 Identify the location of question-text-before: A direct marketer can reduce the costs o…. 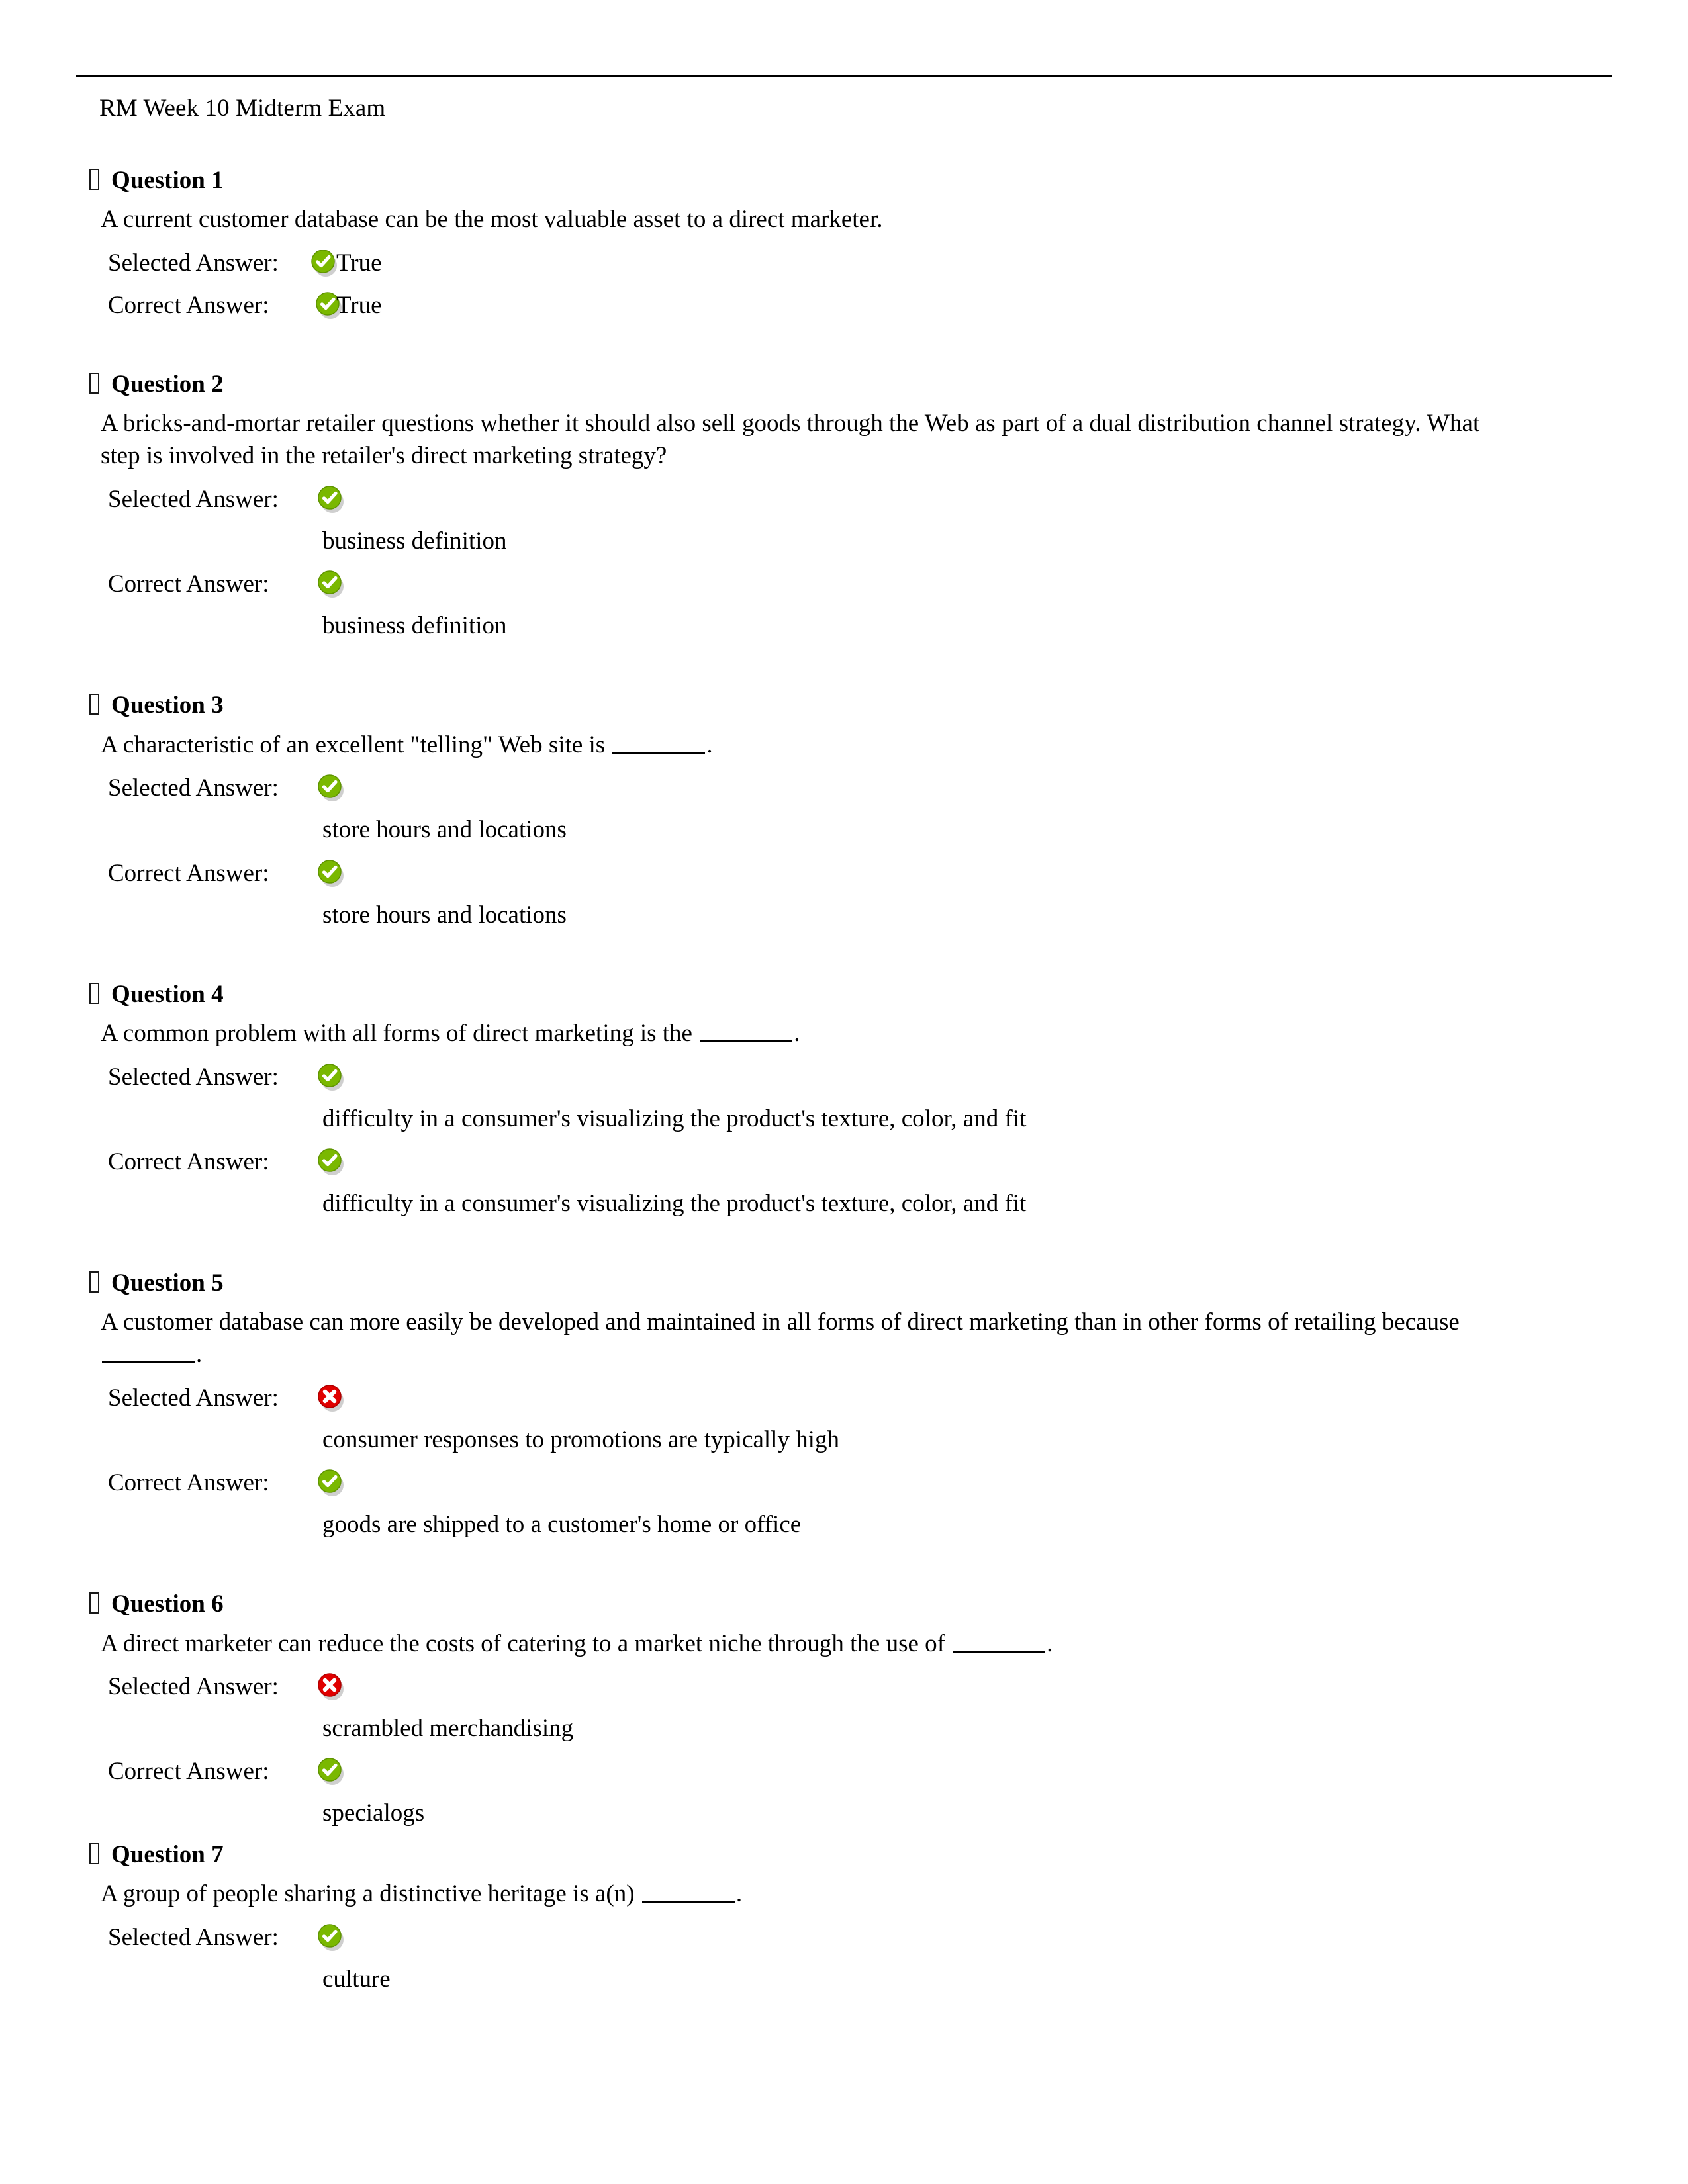
(526, 1643).